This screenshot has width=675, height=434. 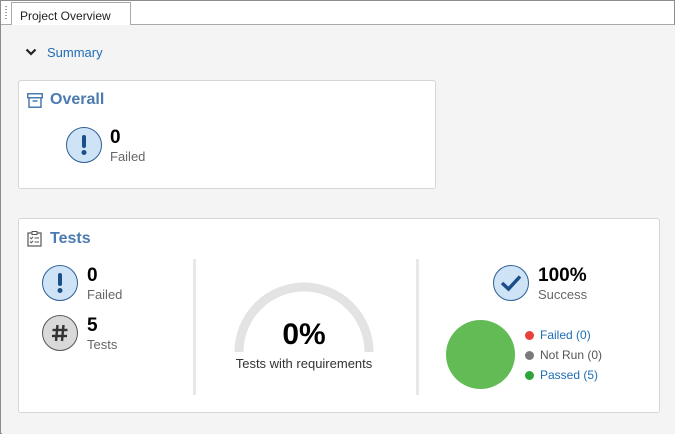 I want to click on legend-failed: Failed (0), so click(x=558, y=335).